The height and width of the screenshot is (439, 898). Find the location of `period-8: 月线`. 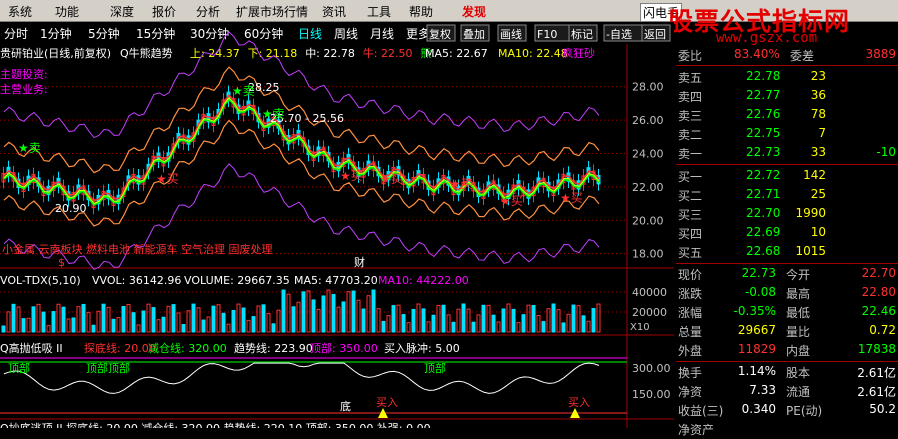

period-8: 月线 is located at coordinates (382, 34).